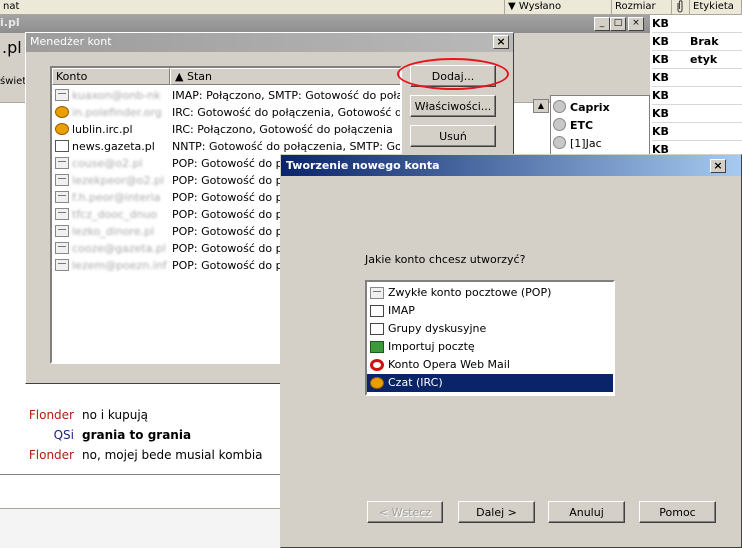 This screenshot has width=742, height=548. What do you see at coordinates (116, 95) in the screenshot?
I see `account-name: kuaxon@onb-nk` at bounding box center [116, 95].